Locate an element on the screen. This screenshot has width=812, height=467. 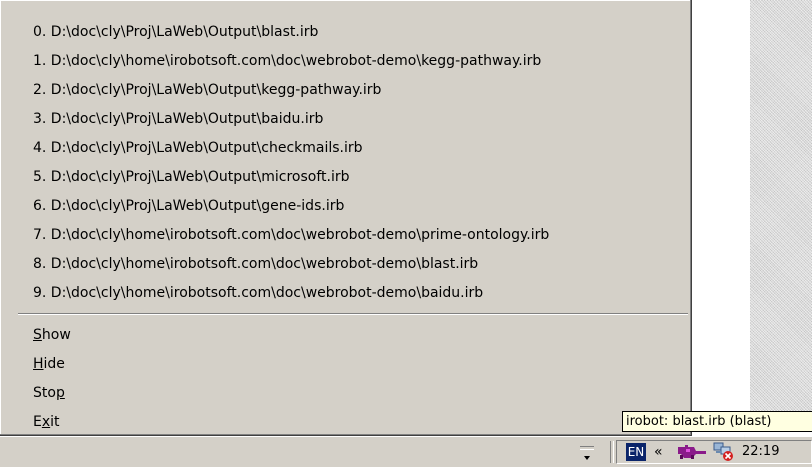
robot-icon is located at coordinates (692, 452).